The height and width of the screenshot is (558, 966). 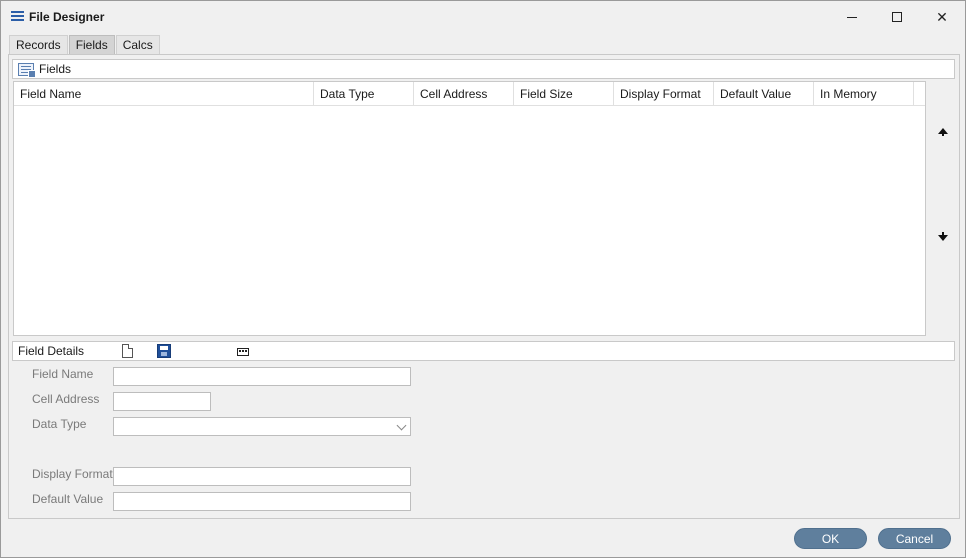 I want to click on cell-address-input, so click(x=162, y=401).